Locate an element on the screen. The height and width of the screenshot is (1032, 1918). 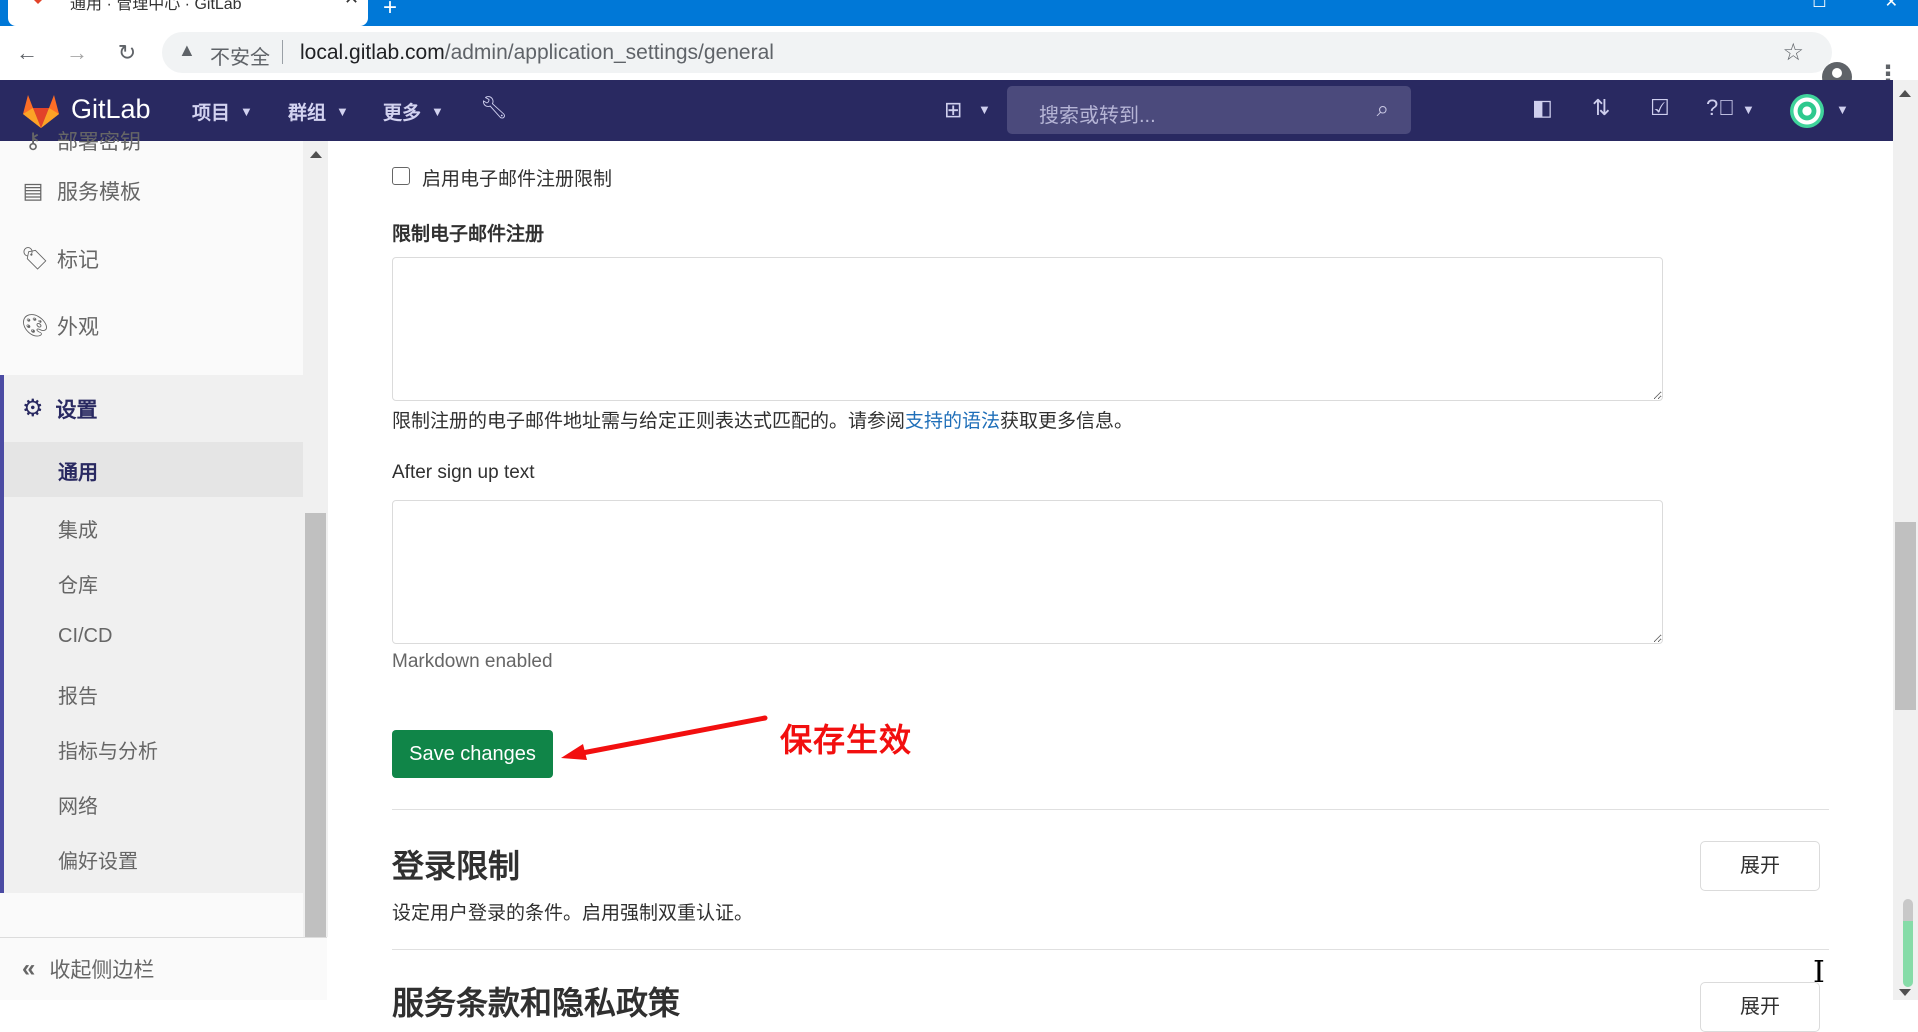
page-scrollbar is located at coordinates (1905, 540).